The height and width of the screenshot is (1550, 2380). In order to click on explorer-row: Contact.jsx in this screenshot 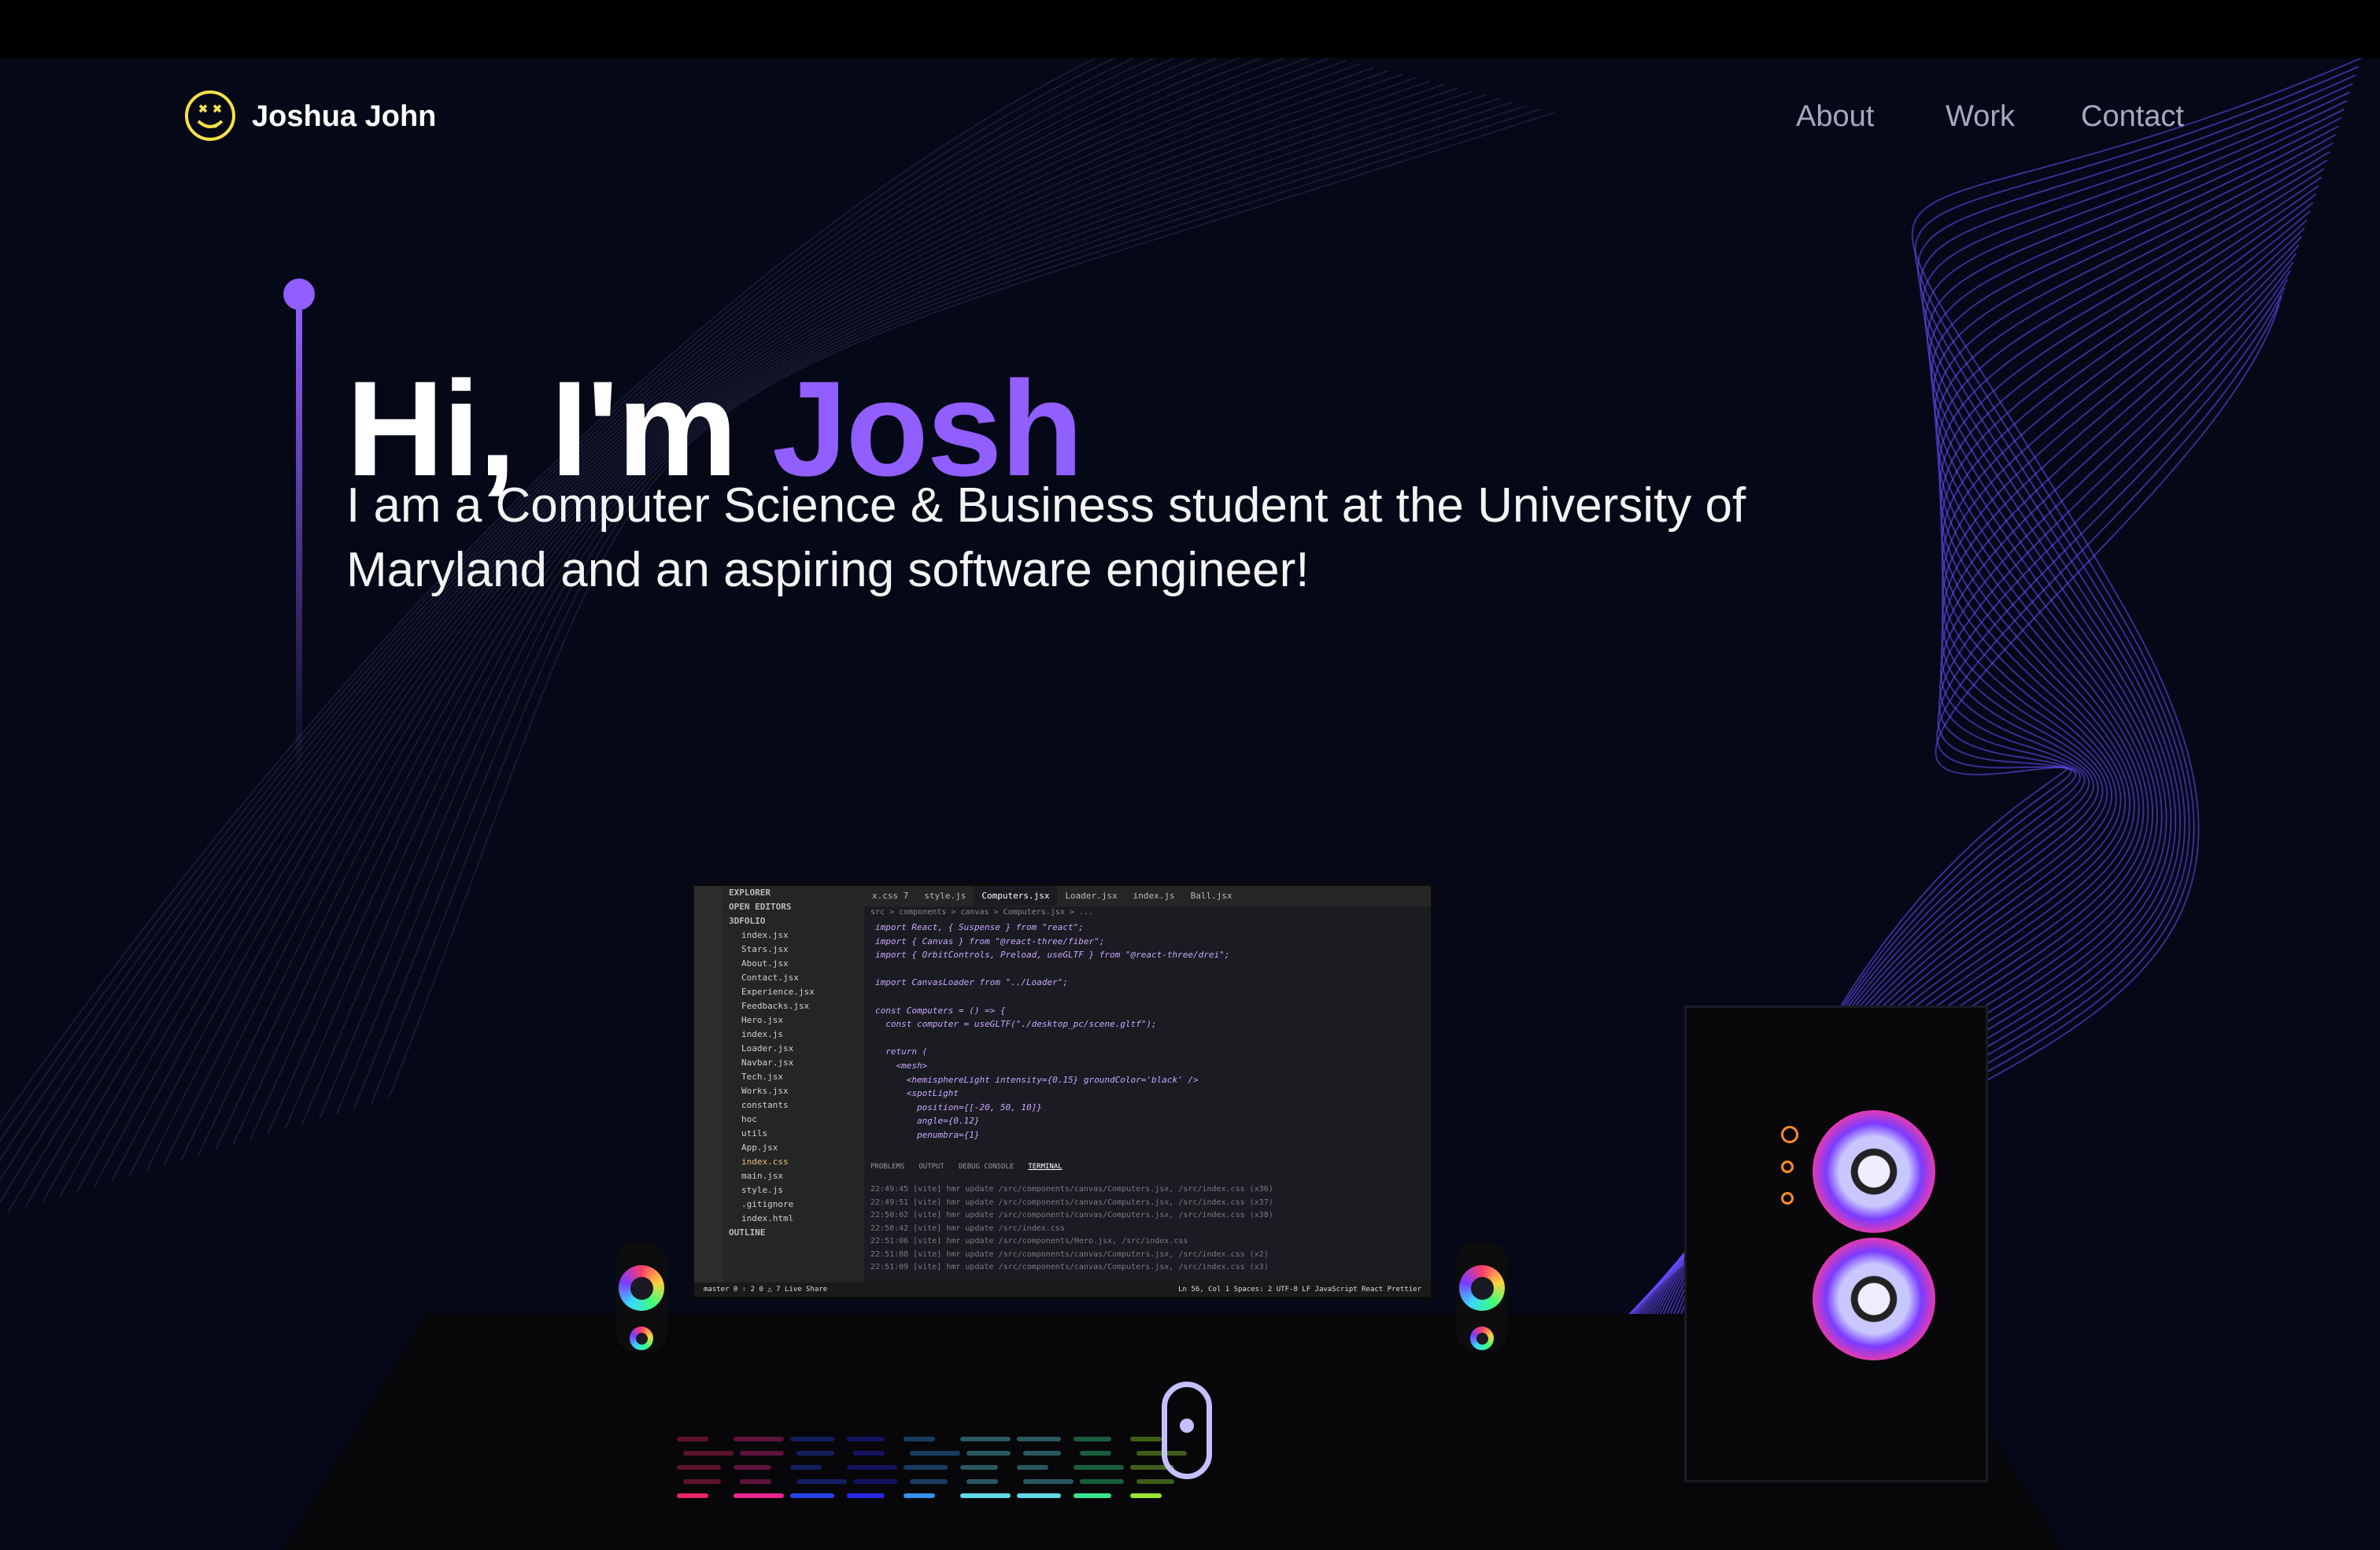, I will do `click(793, 978)`.